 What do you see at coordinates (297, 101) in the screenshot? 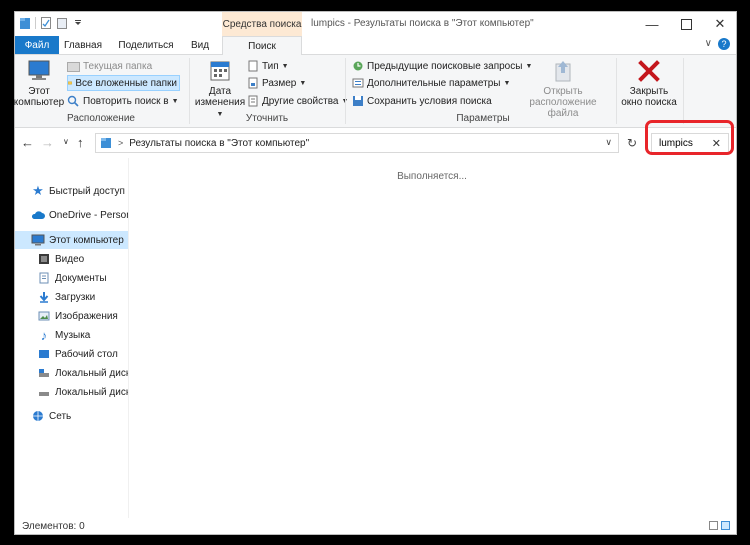
I see `other-properties-button: Другие свойства ▼` at bounding box center [297, 101].